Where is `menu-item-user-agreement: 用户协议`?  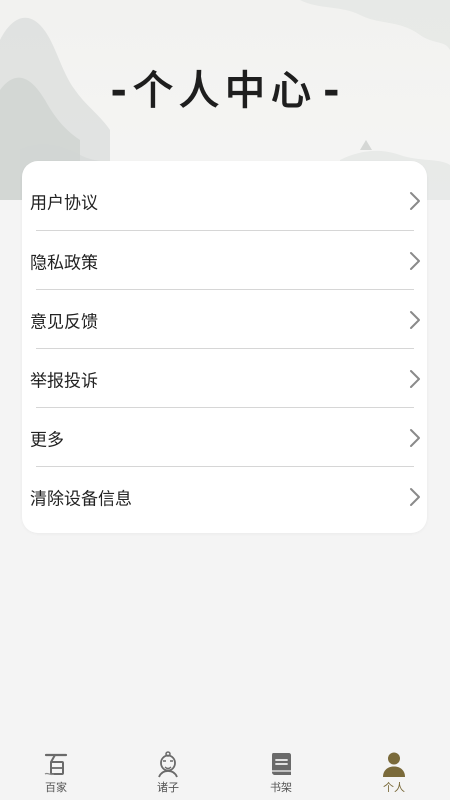 menu-item-user-agreement: 用户协议 is located at coordinates (224, 200).